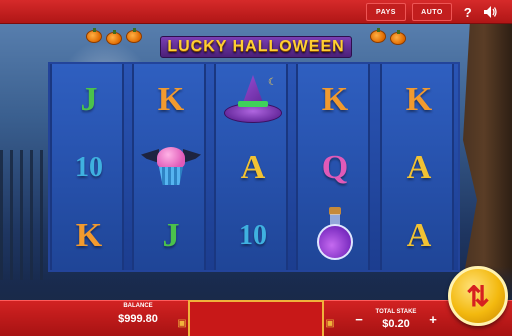 The image size is (512, 336). Describe the element at coordinates (386, 12) in the screenshot. I see `pays-button: PAYS` at that location.